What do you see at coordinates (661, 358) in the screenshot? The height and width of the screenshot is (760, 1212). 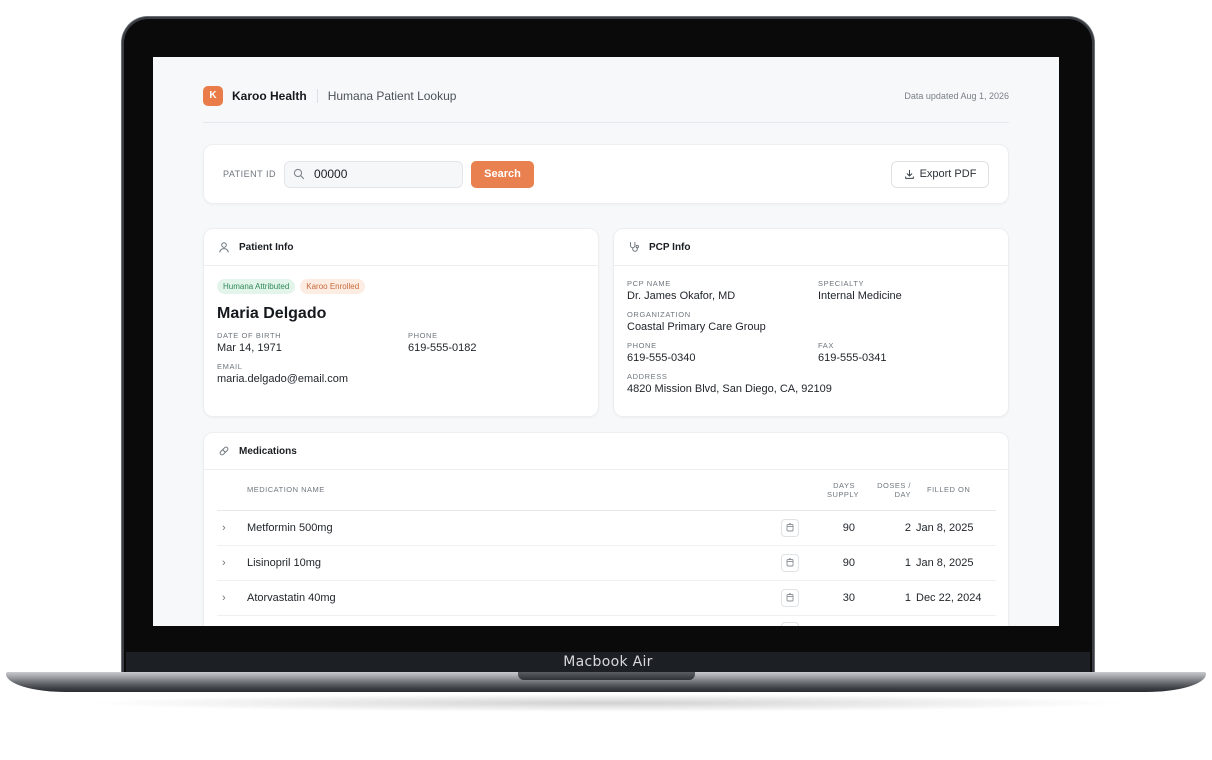 I see `pcp-phone-value: 619-555-0340` at bounding box center [661, 358].